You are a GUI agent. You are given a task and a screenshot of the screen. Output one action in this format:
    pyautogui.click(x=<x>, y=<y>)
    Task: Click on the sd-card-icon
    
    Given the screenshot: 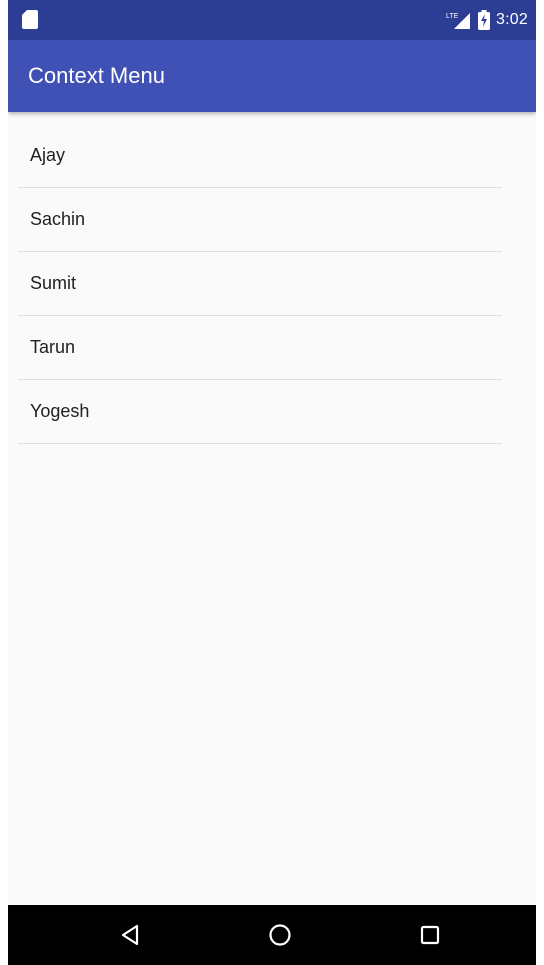 What is the action you would take?
    pyautogui.click(x=30, y=19)
    